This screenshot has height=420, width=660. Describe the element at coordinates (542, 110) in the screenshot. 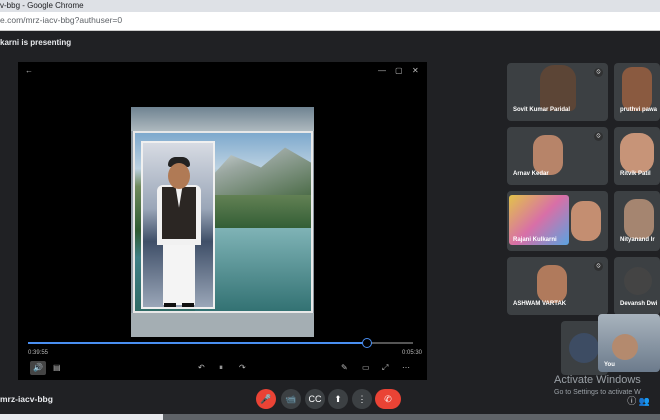

I see `participant-name: Sovit Kumar Paridal` at that location.